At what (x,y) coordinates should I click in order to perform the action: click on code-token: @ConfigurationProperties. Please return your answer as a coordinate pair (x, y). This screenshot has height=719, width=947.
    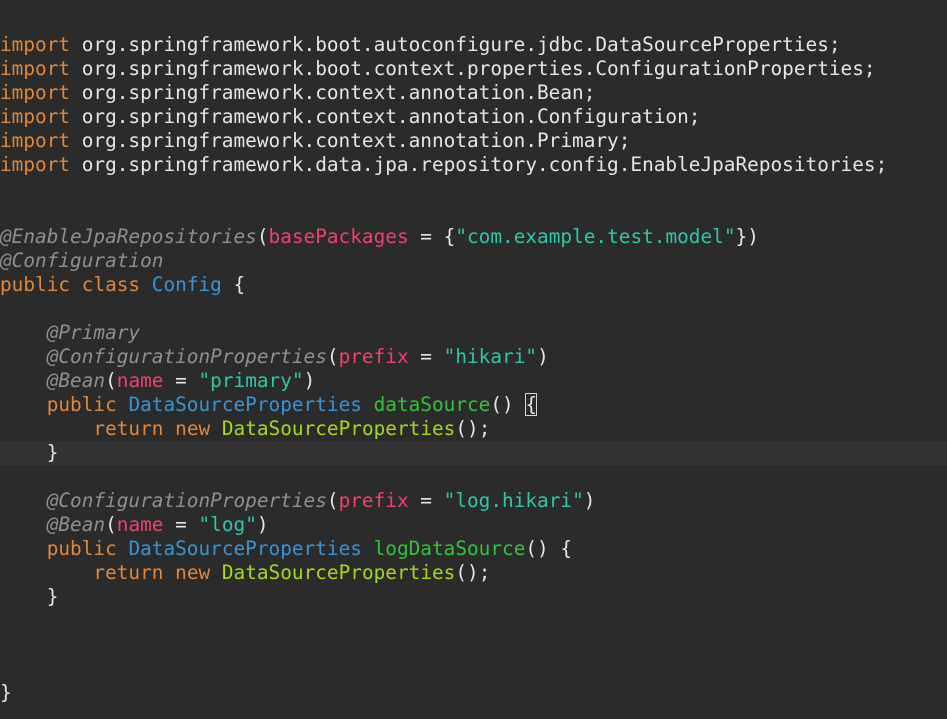
    Looking at the image, I should click on (186, 500).